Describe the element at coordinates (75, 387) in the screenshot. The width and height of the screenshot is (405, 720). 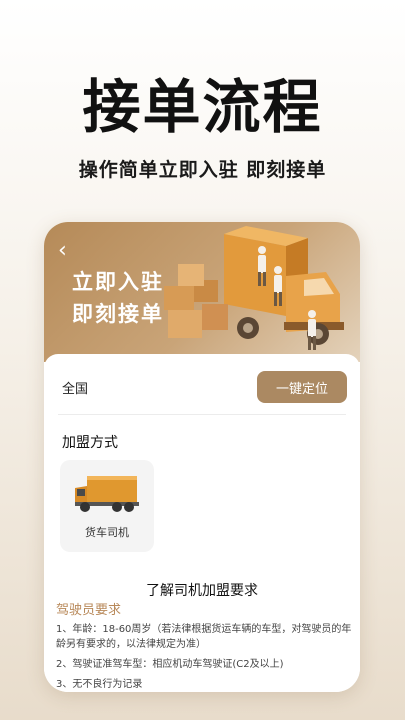
I see `region-label: 全国` at that location.